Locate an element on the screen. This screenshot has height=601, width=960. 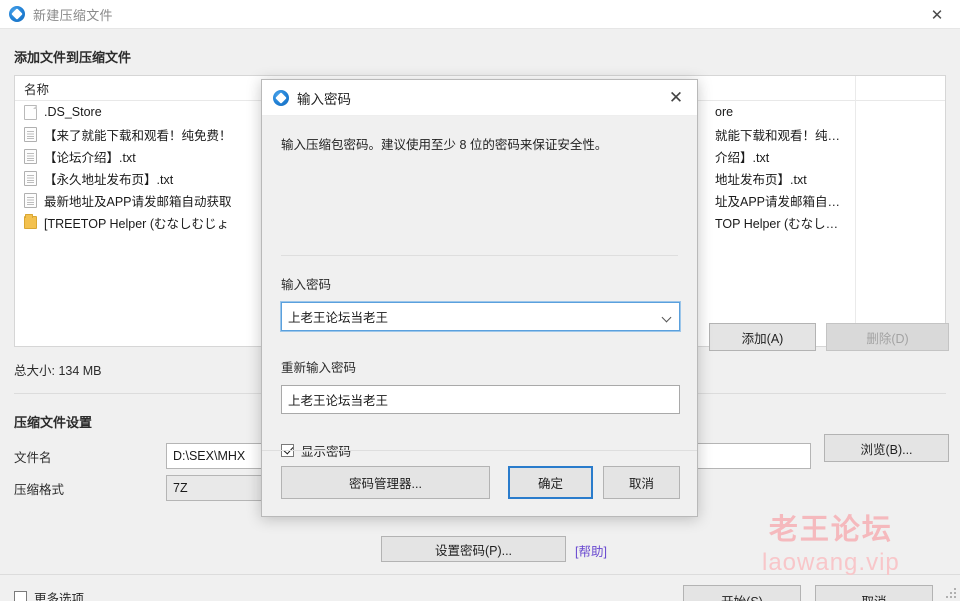
file-name: 【论坛介绍】.txt is located at coordinates (90, 157).